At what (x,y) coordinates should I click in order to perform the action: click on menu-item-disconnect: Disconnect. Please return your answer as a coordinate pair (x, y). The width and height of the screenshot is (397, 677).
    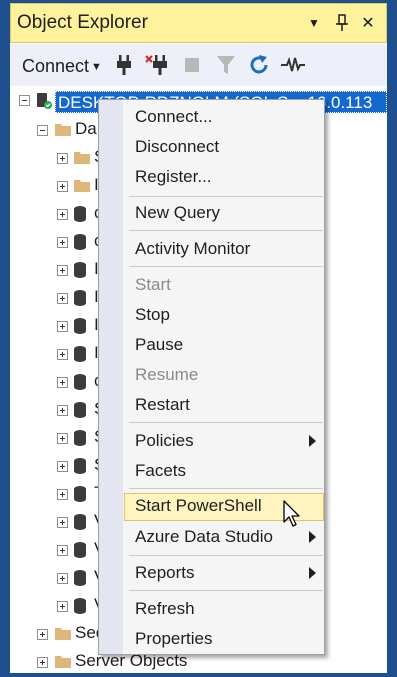
    Looking at the image, I should click on (224, 148).